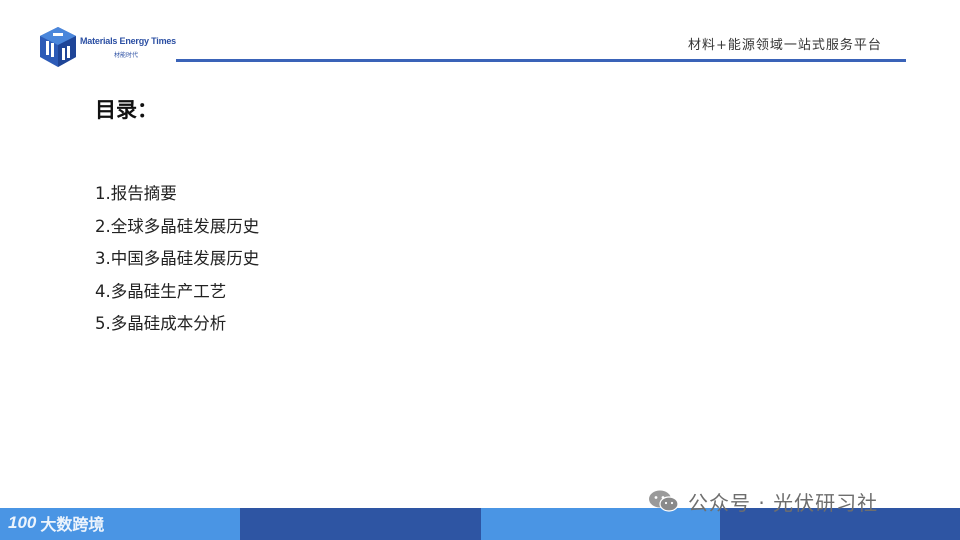 Image resolution: width=960 pixels, height=540 pixels. I want to click on header-tagline: 材料+能源领域一站式服务平台, so click(785, 45).